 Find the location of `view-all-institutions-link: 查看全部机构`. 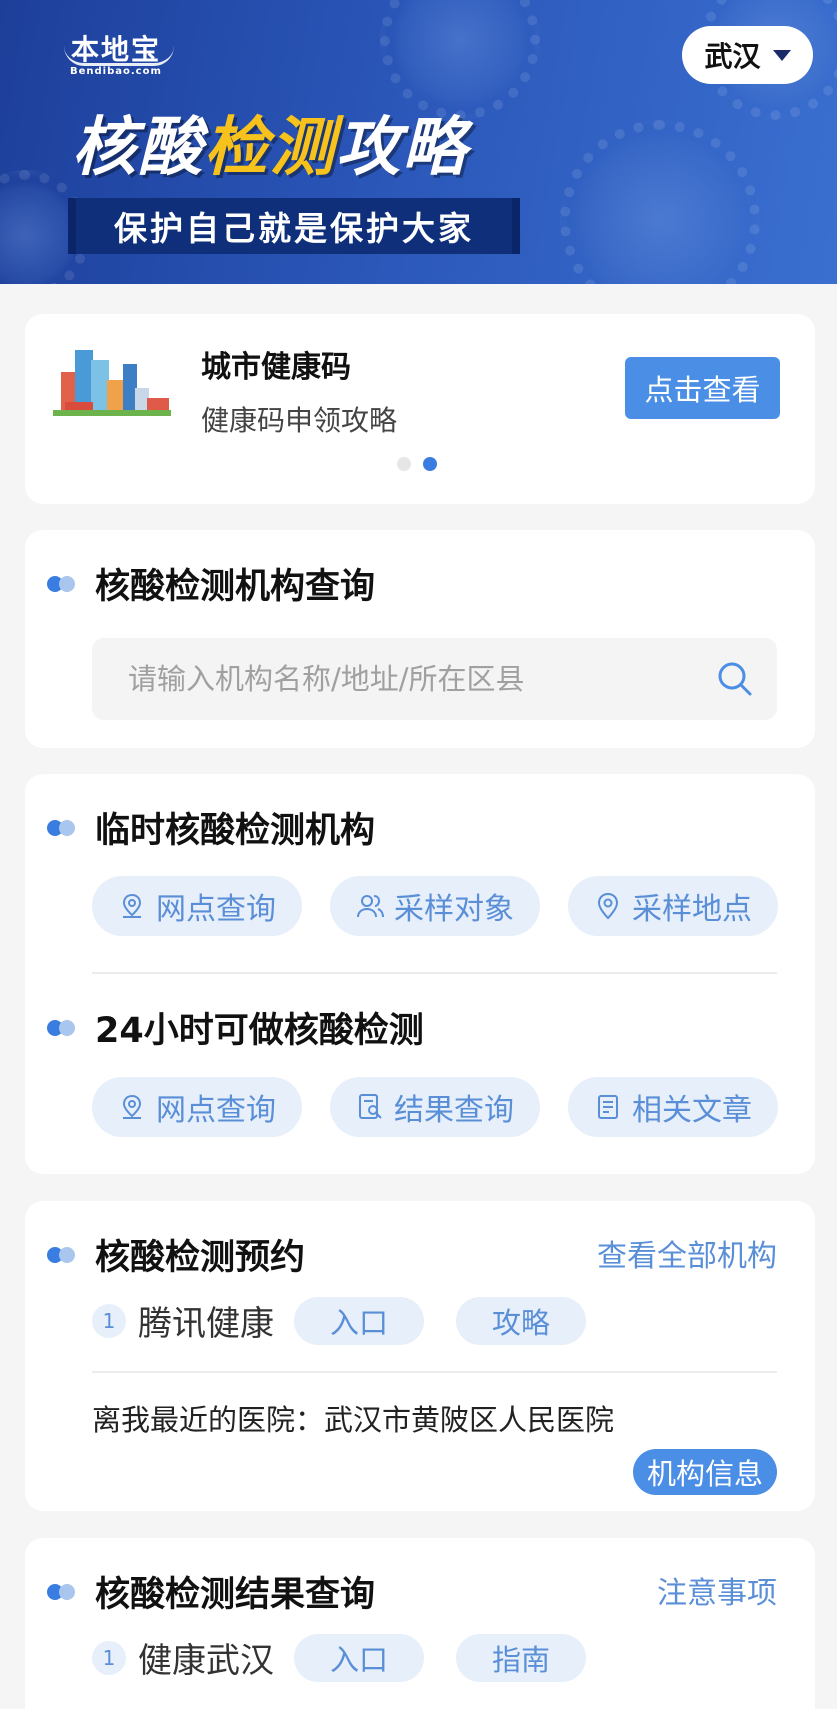

view-all-institutions-link: 查看全部机构 is located at coordinates (687, 1253).